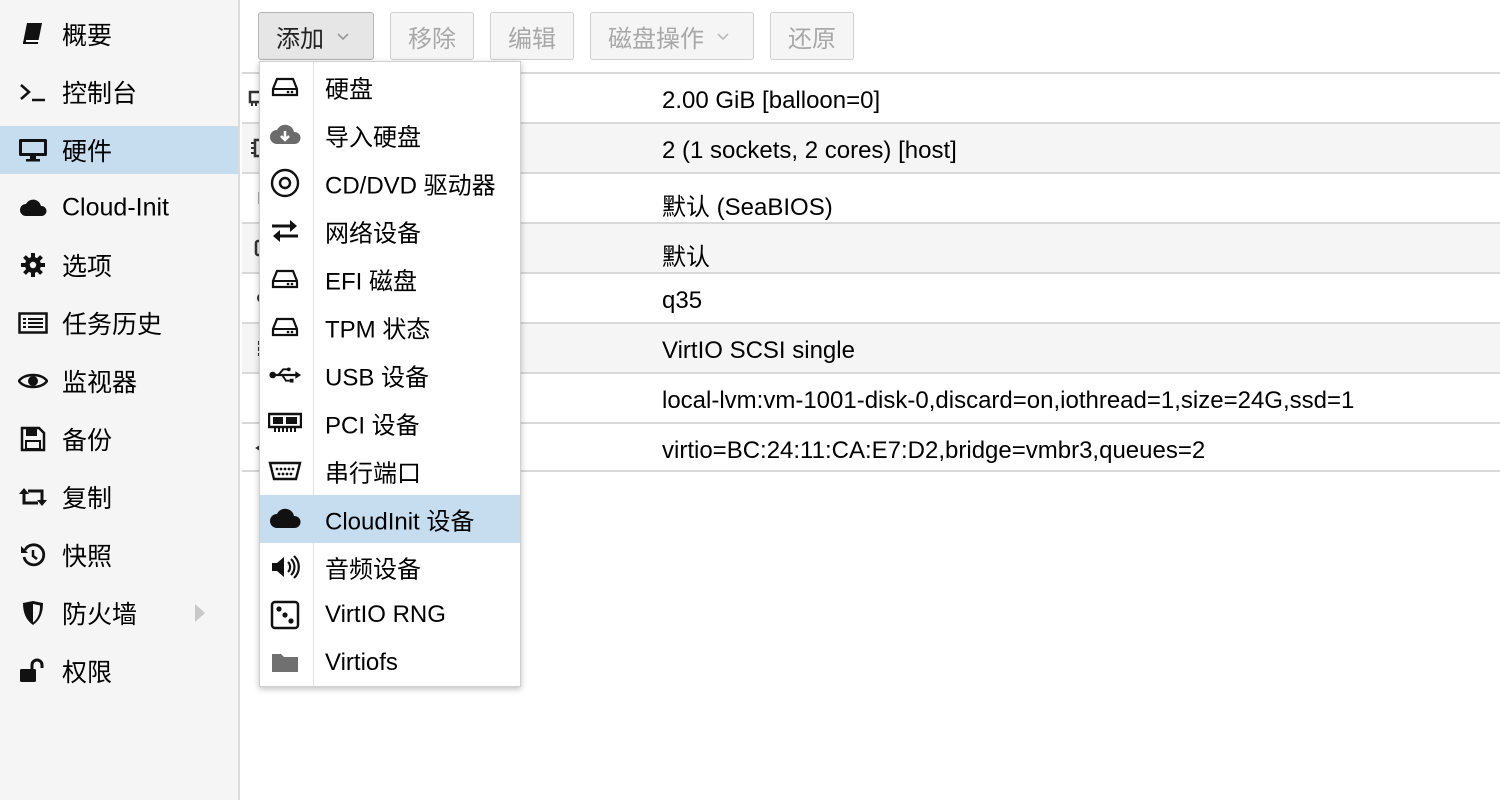  Describe the element at coordinates (33, 439) in the screenshot. I see `floppy-icon` at that location.